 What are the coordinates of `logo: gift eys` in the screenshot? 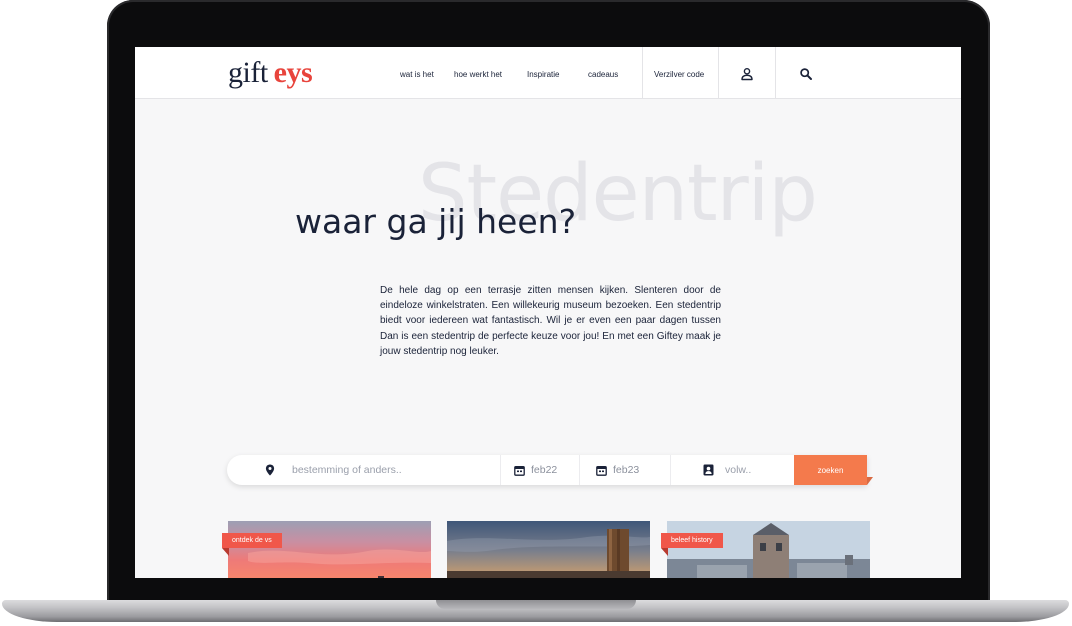 It's located at (270, 73).